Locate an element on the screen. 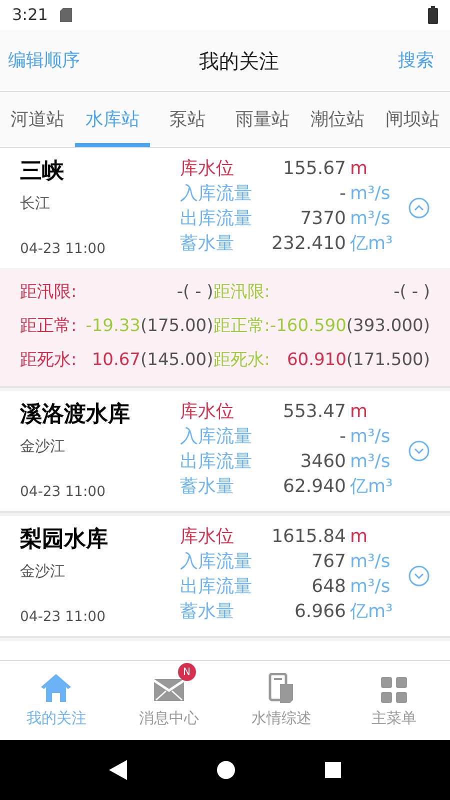 This screenshot has width=450, height=800. bottom-nav-item: 水情综述 is located at coordinates (281, 700).